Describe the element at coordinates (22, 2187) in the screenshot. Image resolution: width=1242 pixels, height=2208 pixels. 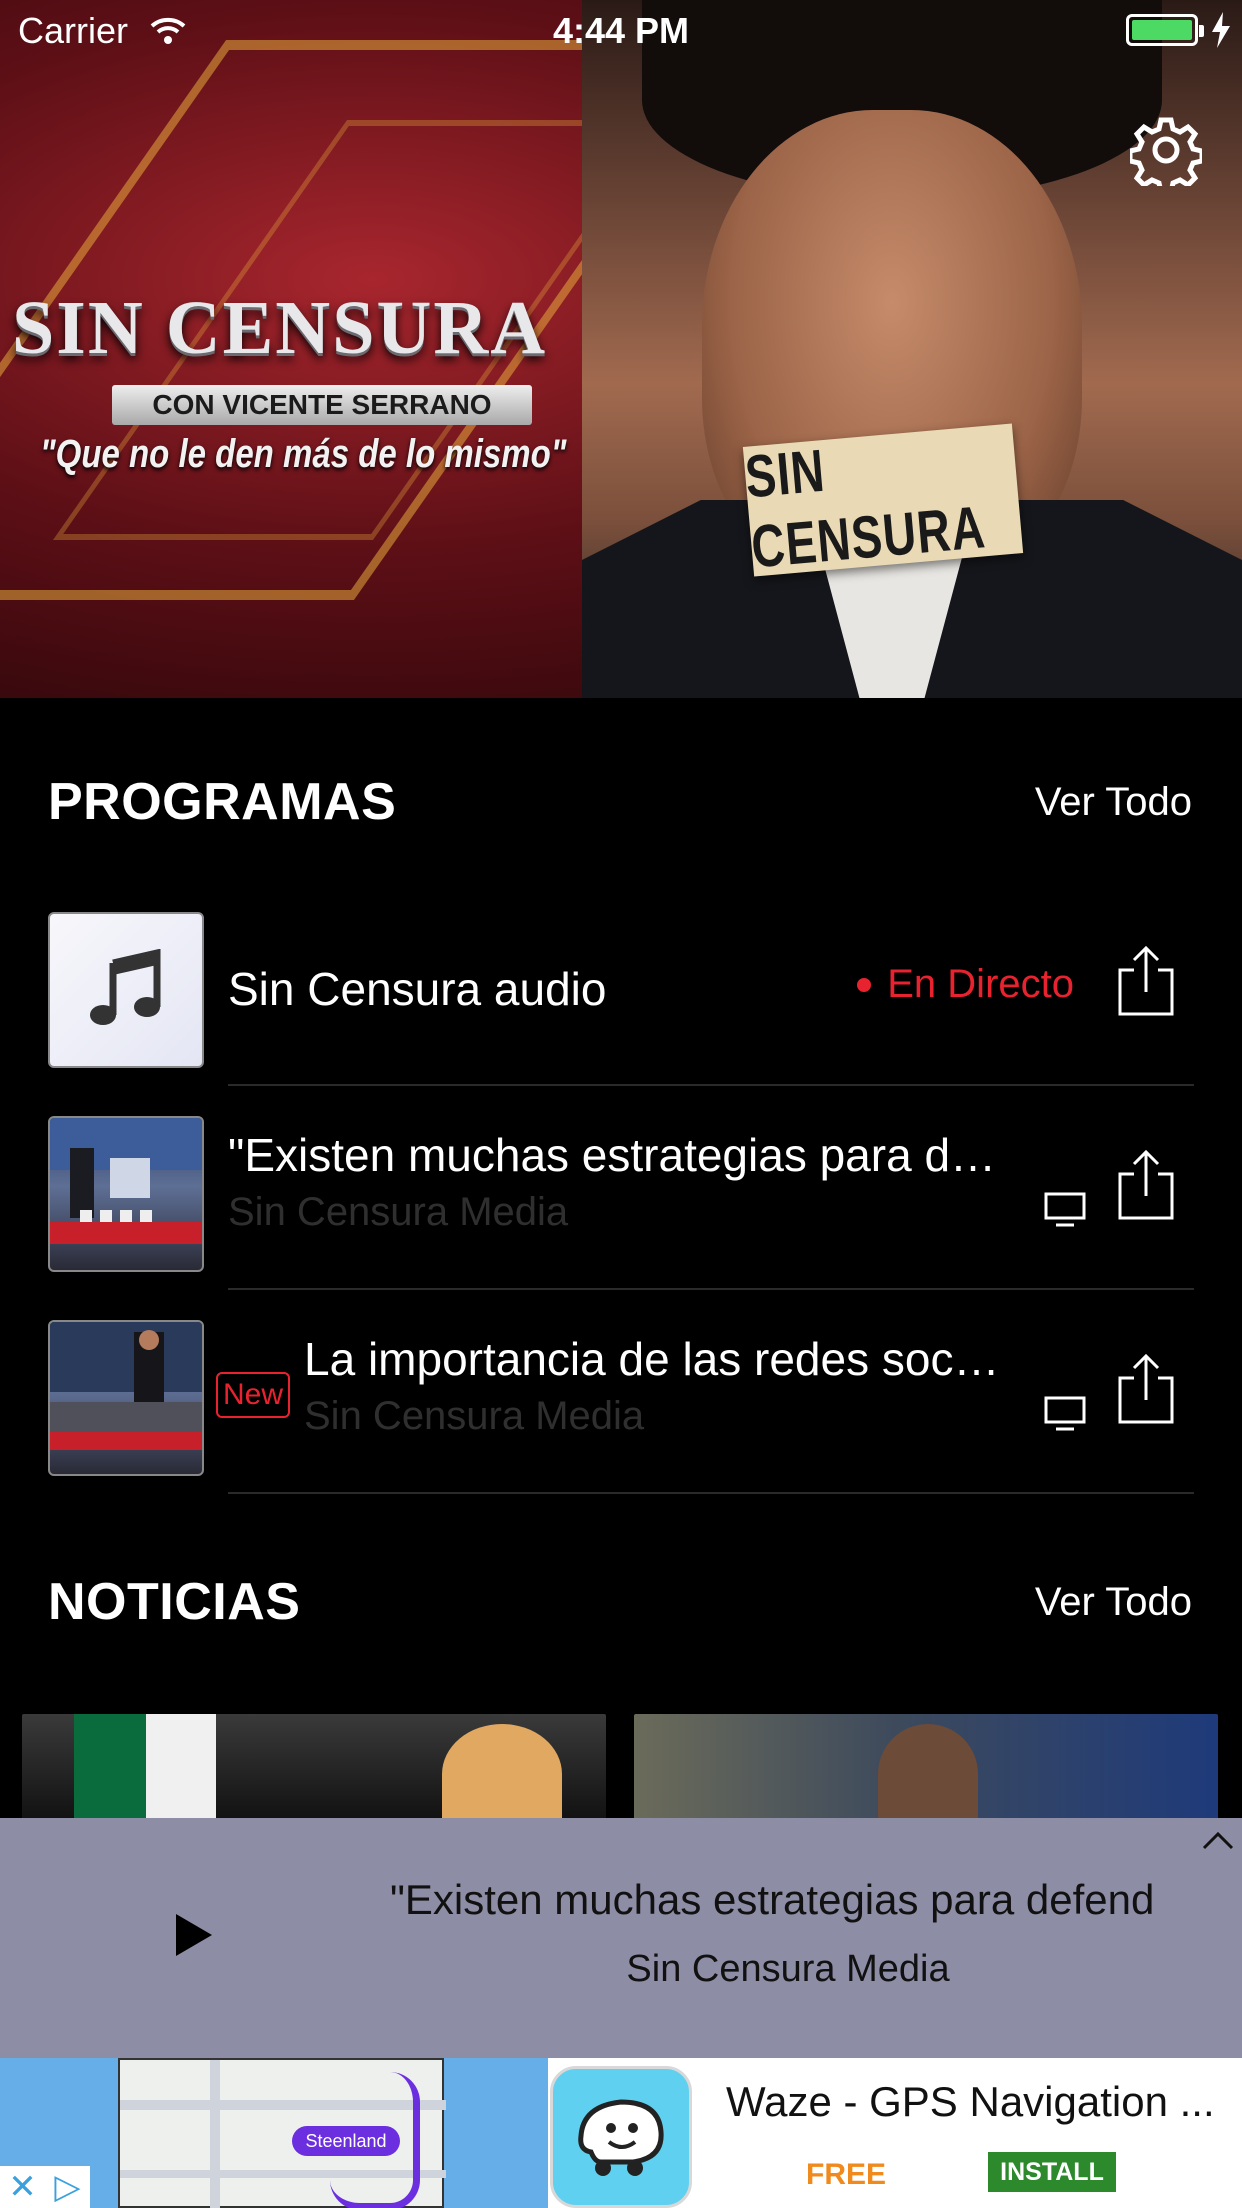
I see `close-icon: ✕` at that location.